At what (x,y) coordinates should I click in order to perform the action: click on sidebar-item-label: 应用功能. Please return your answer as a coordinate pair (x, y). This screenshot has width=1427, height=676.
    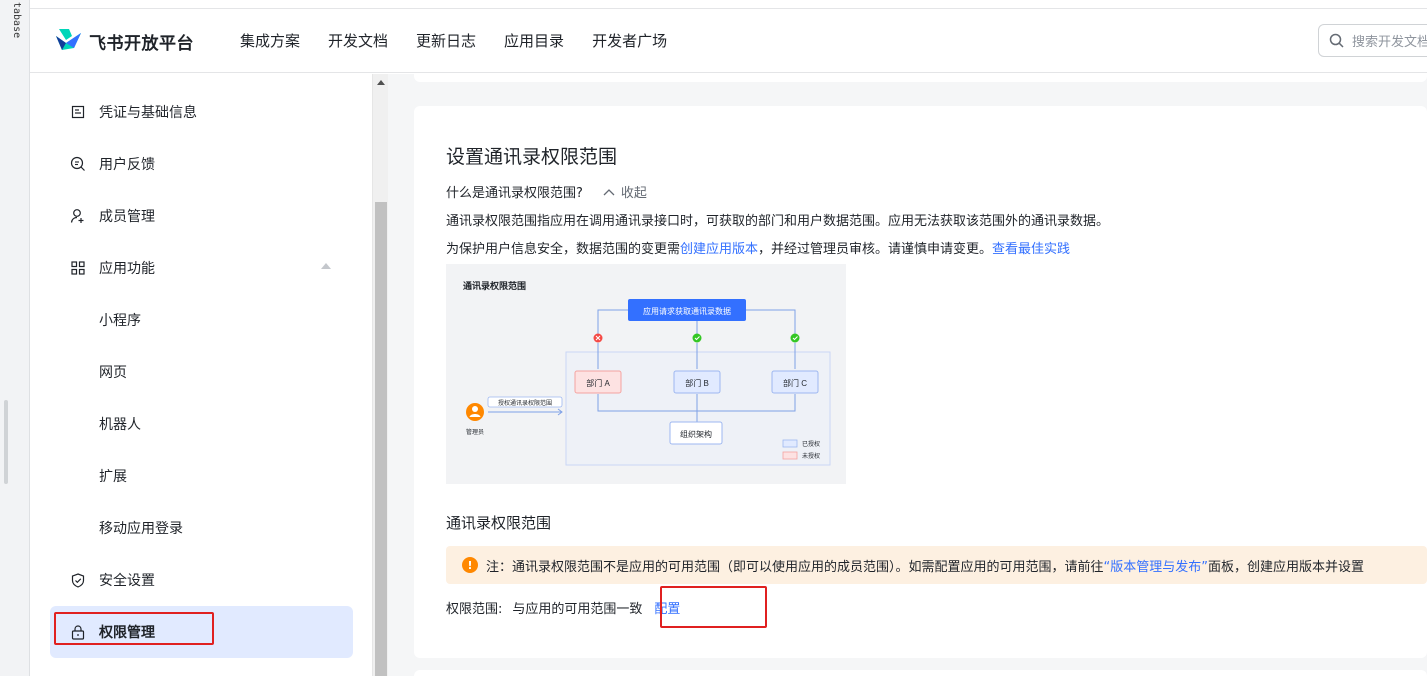
    Looking at the image, I should click on (127, 269).